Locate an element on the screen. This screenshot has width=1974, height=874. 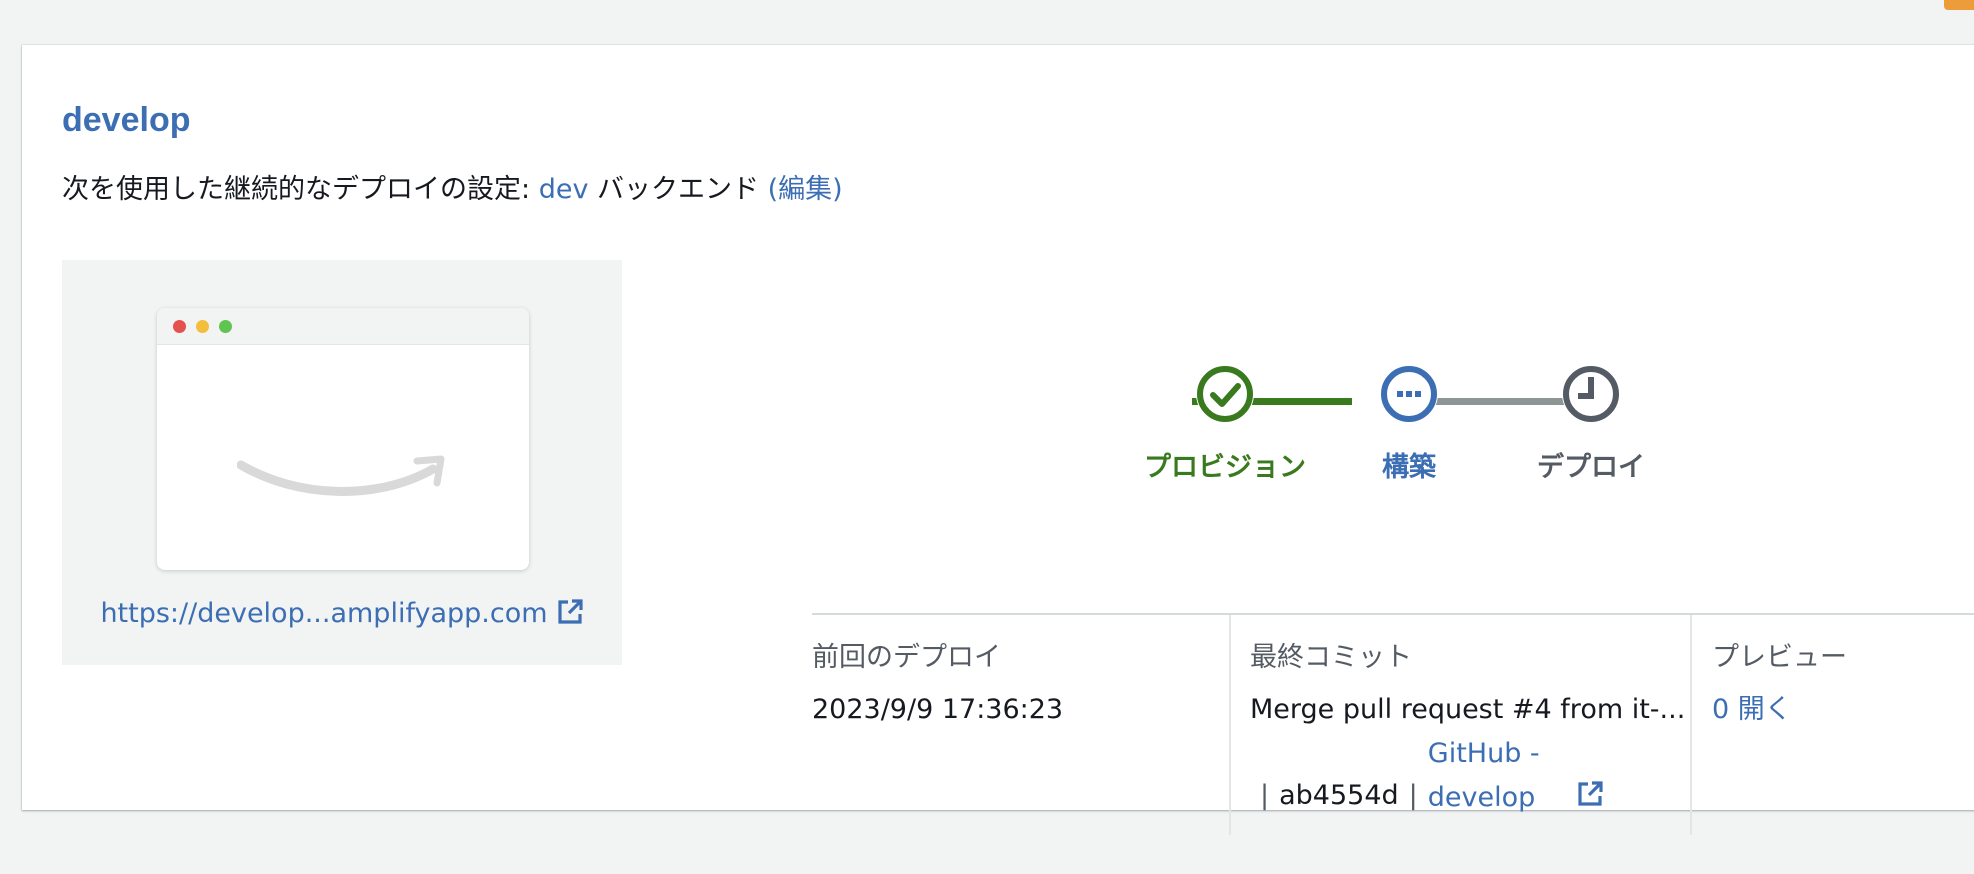
commit-source-link: GitHub - develop is located at coordinates (1498, 776).